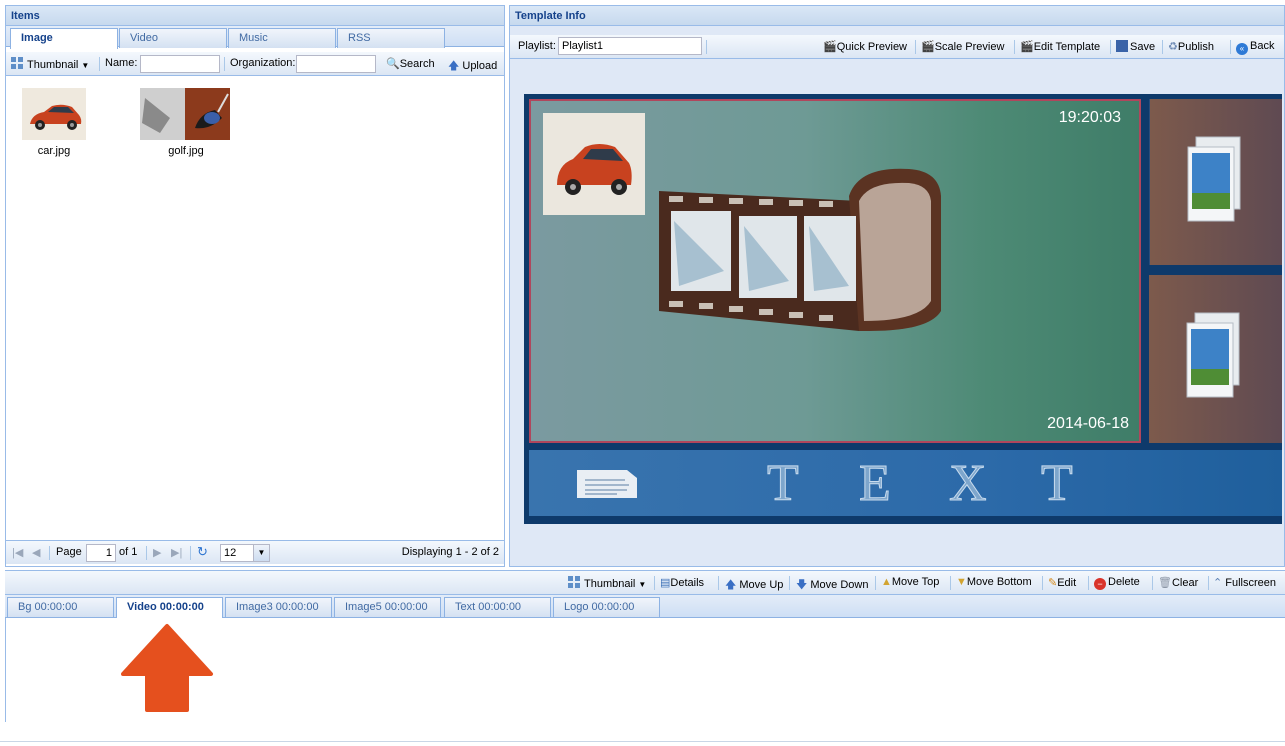 This screenshot has width=1285, height=746. What do you see at coordinates (173, 38) in the screenshot?
I see `tab-video: Video` at bounding box center [173, 38].